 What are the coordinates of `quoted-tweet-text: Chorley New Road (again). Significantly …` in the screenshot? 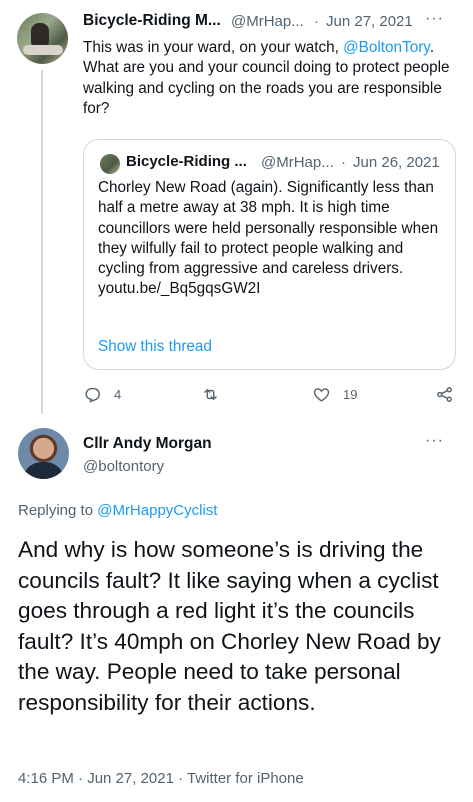 It's located at (273, 239).